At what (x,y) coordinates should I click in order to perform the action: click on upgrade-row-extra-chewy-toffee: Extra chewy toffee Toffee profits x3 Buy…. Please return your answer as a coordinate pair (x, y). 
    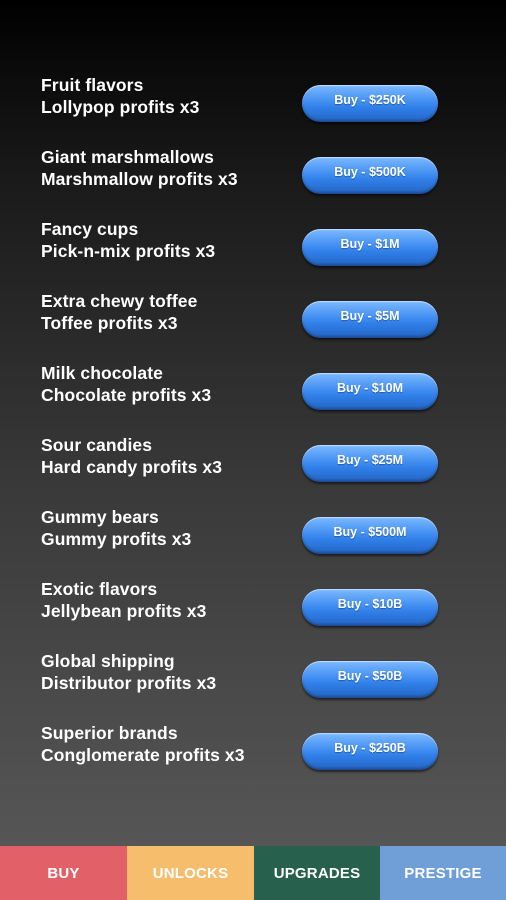
    Looking at the image, I should click on (253, 322).